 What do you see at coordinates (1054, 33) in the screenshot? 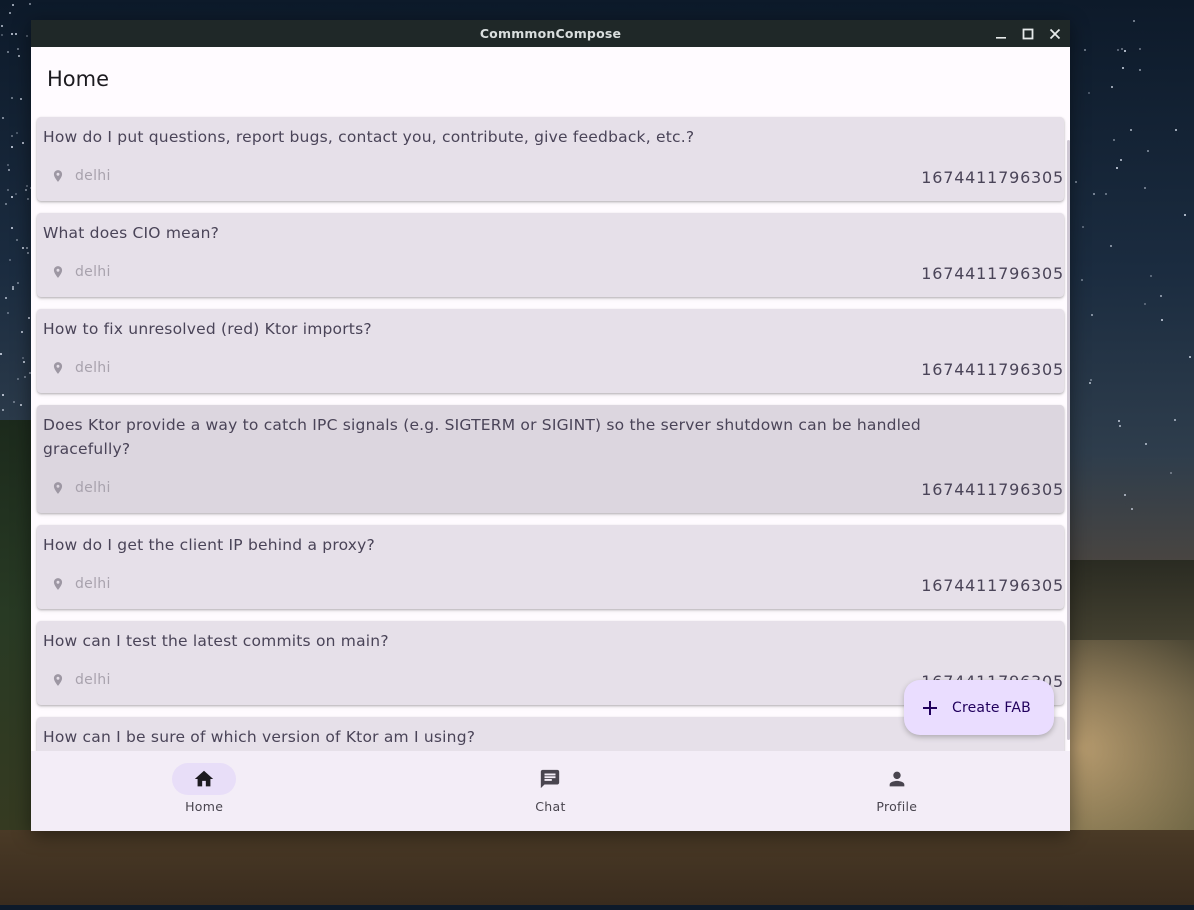
I see `close-button` at bounding box center [1054, 33].